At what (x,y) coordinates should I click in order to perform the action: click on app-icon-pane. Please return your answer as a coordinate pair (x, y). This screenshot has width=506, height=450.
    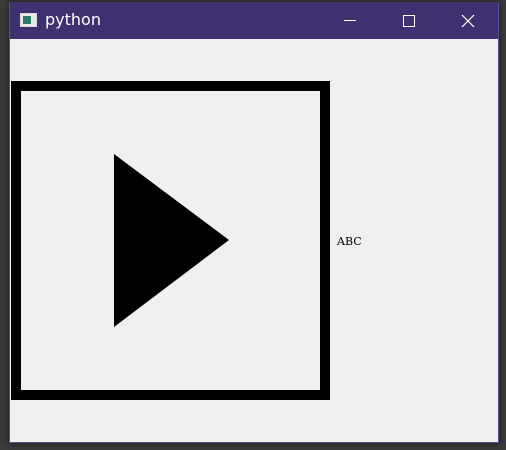
    Looking at the image, I should click on (27, 20).